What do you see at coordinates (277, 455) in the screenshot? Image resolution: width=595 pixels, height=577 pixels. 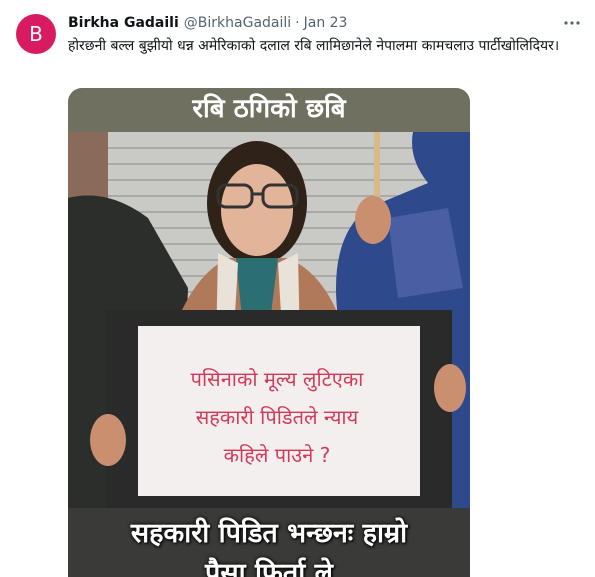 I see `placard-line: कहिले पाउने ?` at bounding box center [277, 455].